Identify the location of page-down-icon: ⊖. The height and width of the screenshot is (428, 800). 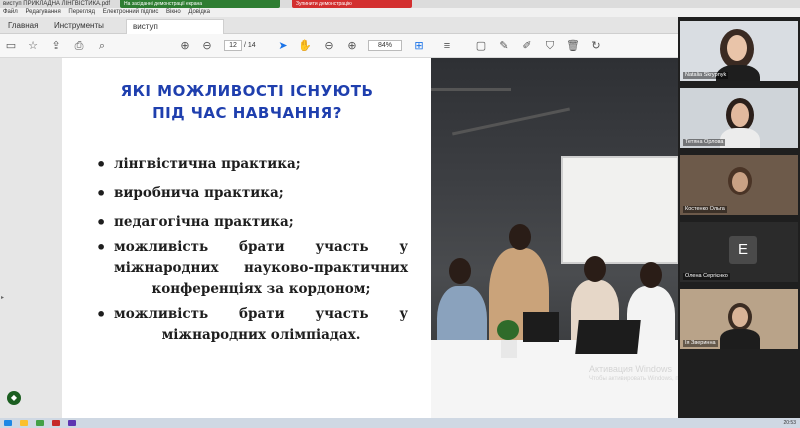
(207, 46).